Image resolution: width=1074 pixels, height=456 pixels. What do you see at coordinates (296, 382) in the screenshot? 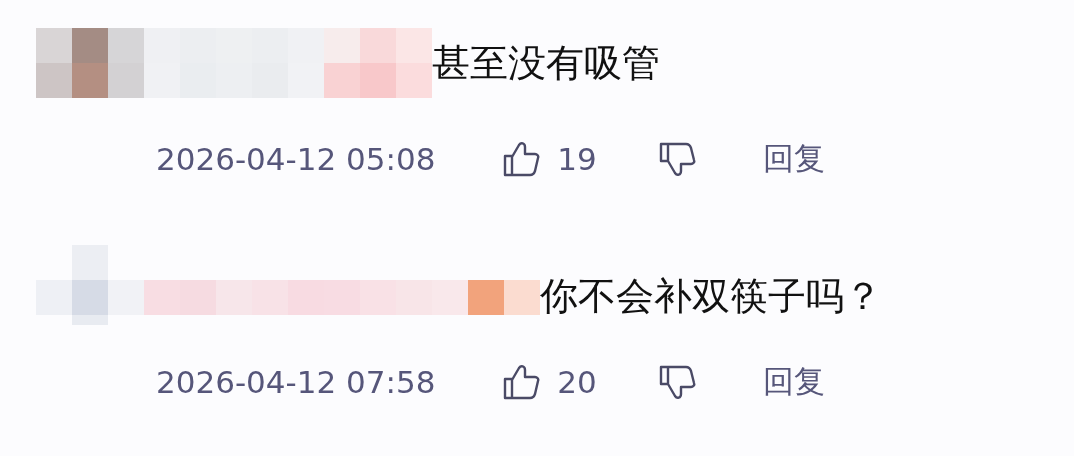
I see `timestamp: 2026-04-12 07:58` at bounding box center [296, 382].